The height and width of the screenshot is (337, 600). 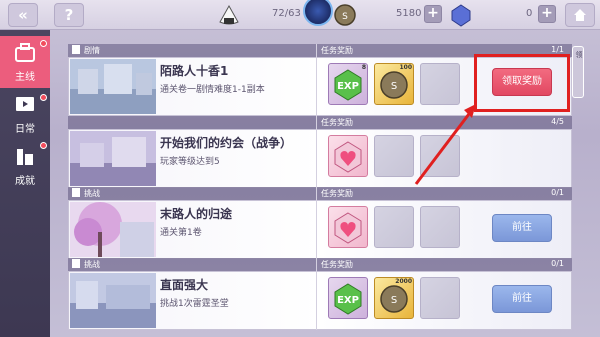 What do you see at coordinates (194, 71) in the screenshot?
I see `quest-title: 陌路人十香1` at bounding box center [194, 71].